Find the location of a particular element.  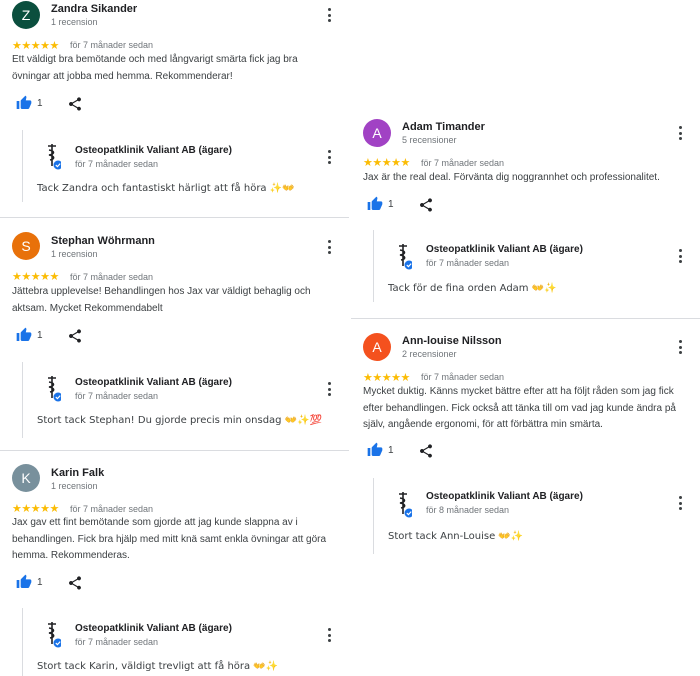

reply-text: Stort tack Ann-Louise 👐✨ is located at coordinates (456, 536).